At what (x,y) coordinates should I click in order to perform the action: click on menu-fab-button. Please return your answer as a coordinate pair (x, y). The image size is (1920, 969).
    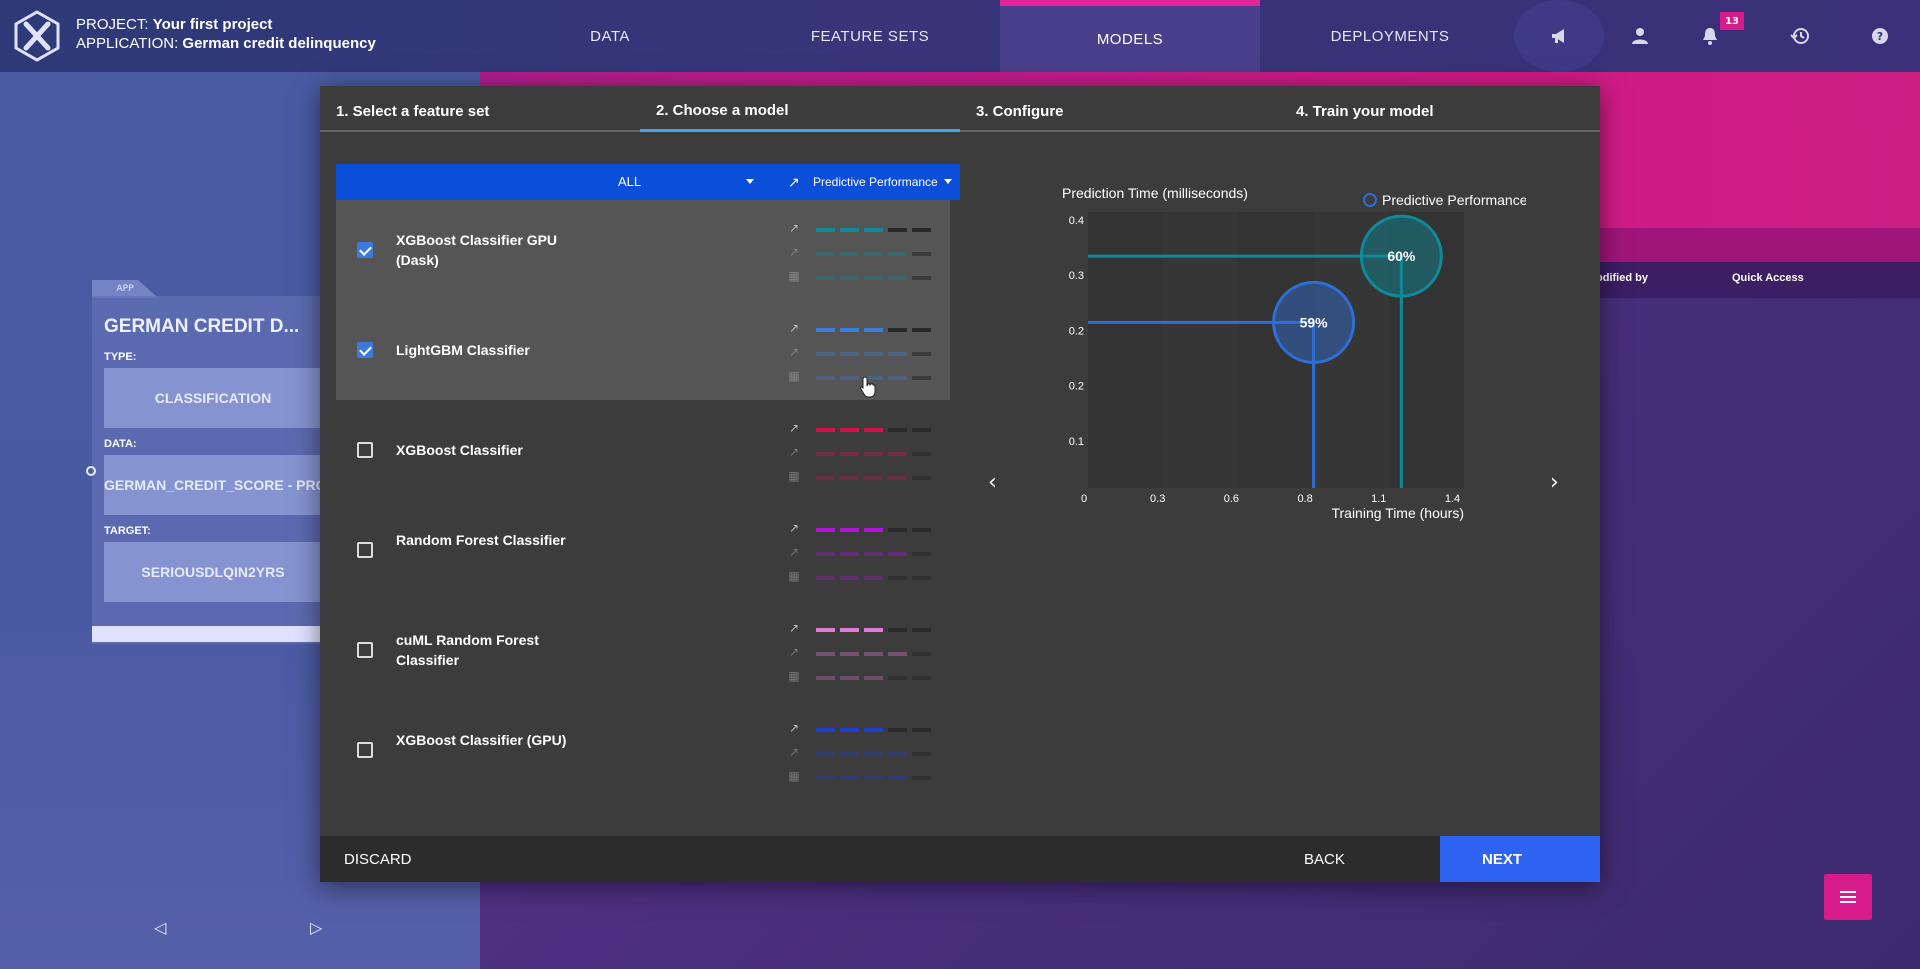
    Looking at the image, I should click on (1848, 897).